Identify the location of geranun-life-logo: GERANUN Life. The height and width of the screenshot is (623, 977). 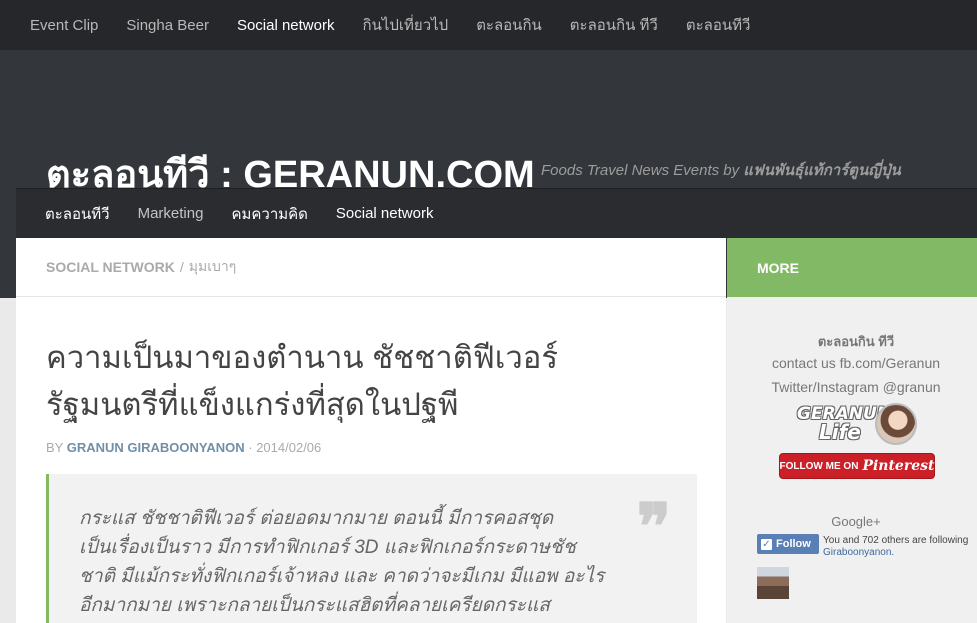
(857, 426).